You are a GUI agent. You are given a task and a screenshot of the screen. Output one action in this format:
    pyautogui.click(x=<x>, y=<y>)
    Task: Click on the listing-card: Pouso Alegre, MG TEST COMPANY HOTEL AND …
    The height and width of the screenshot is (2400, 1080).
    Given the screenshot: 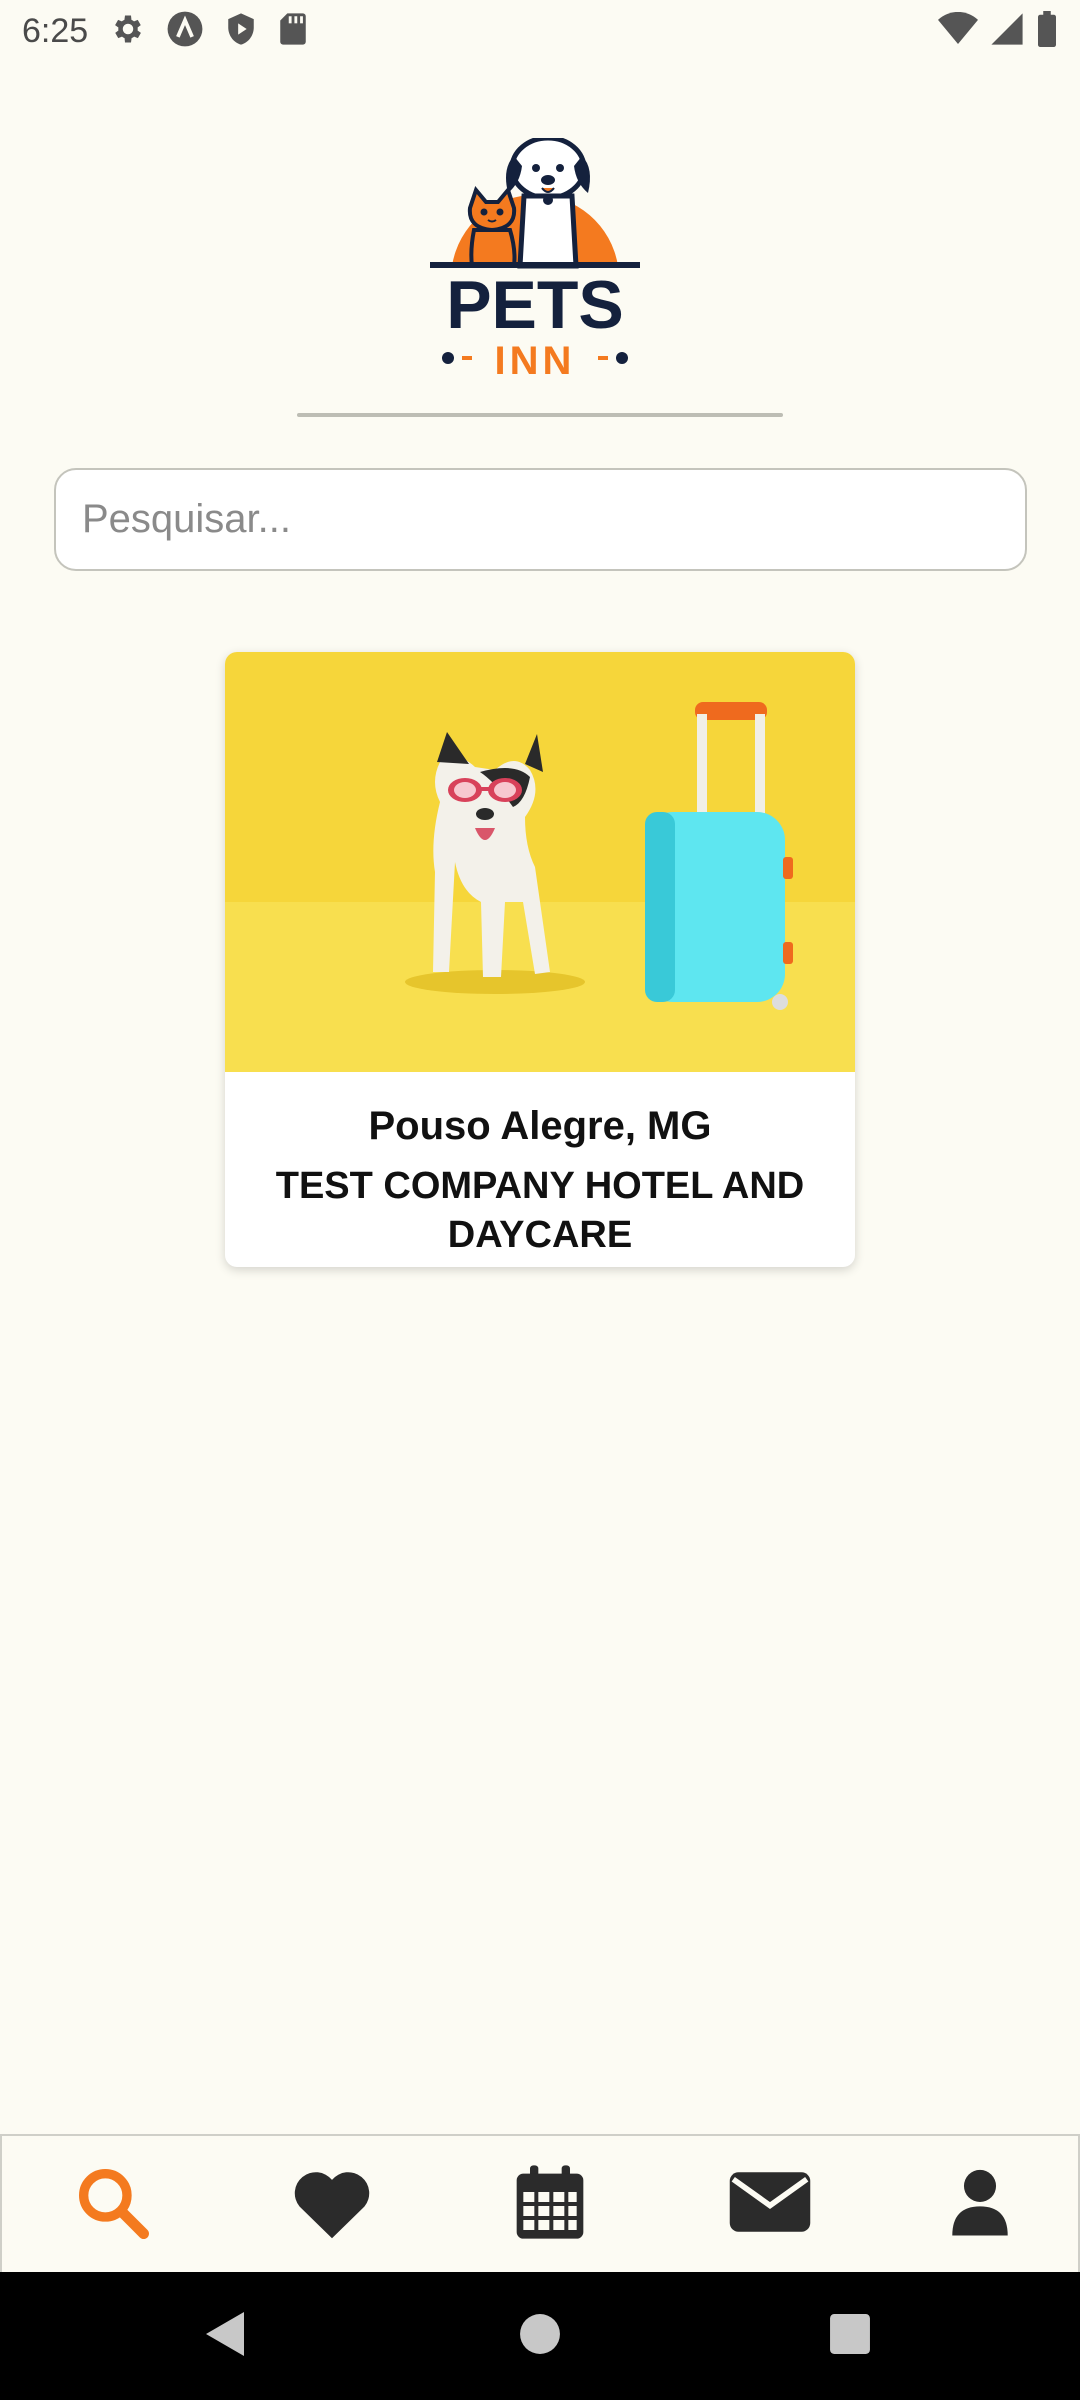 What is the action you would take?
    pyautogui.click(x=540, y=959)
    